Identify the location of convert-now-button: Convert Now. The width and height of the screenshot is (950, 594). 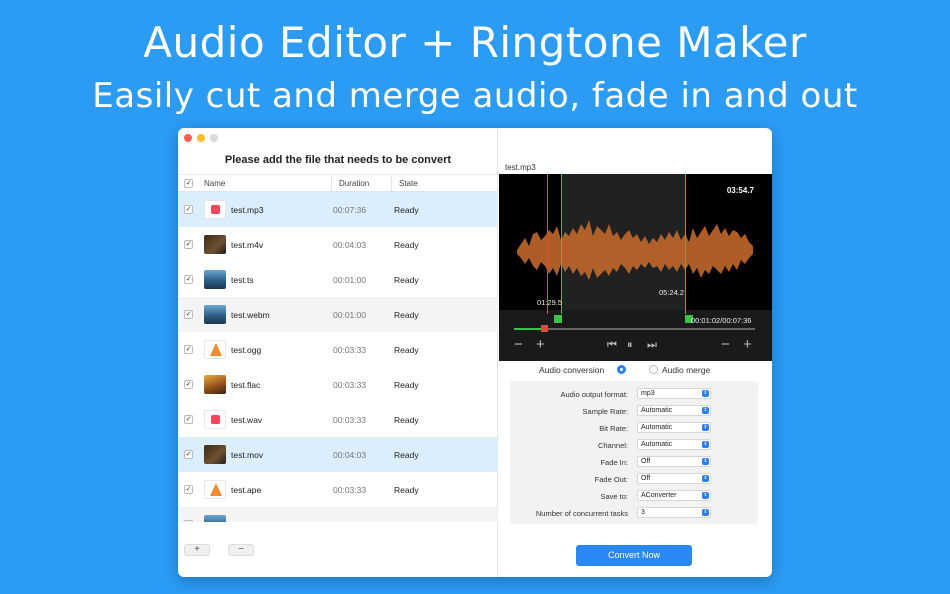
(634, 555).